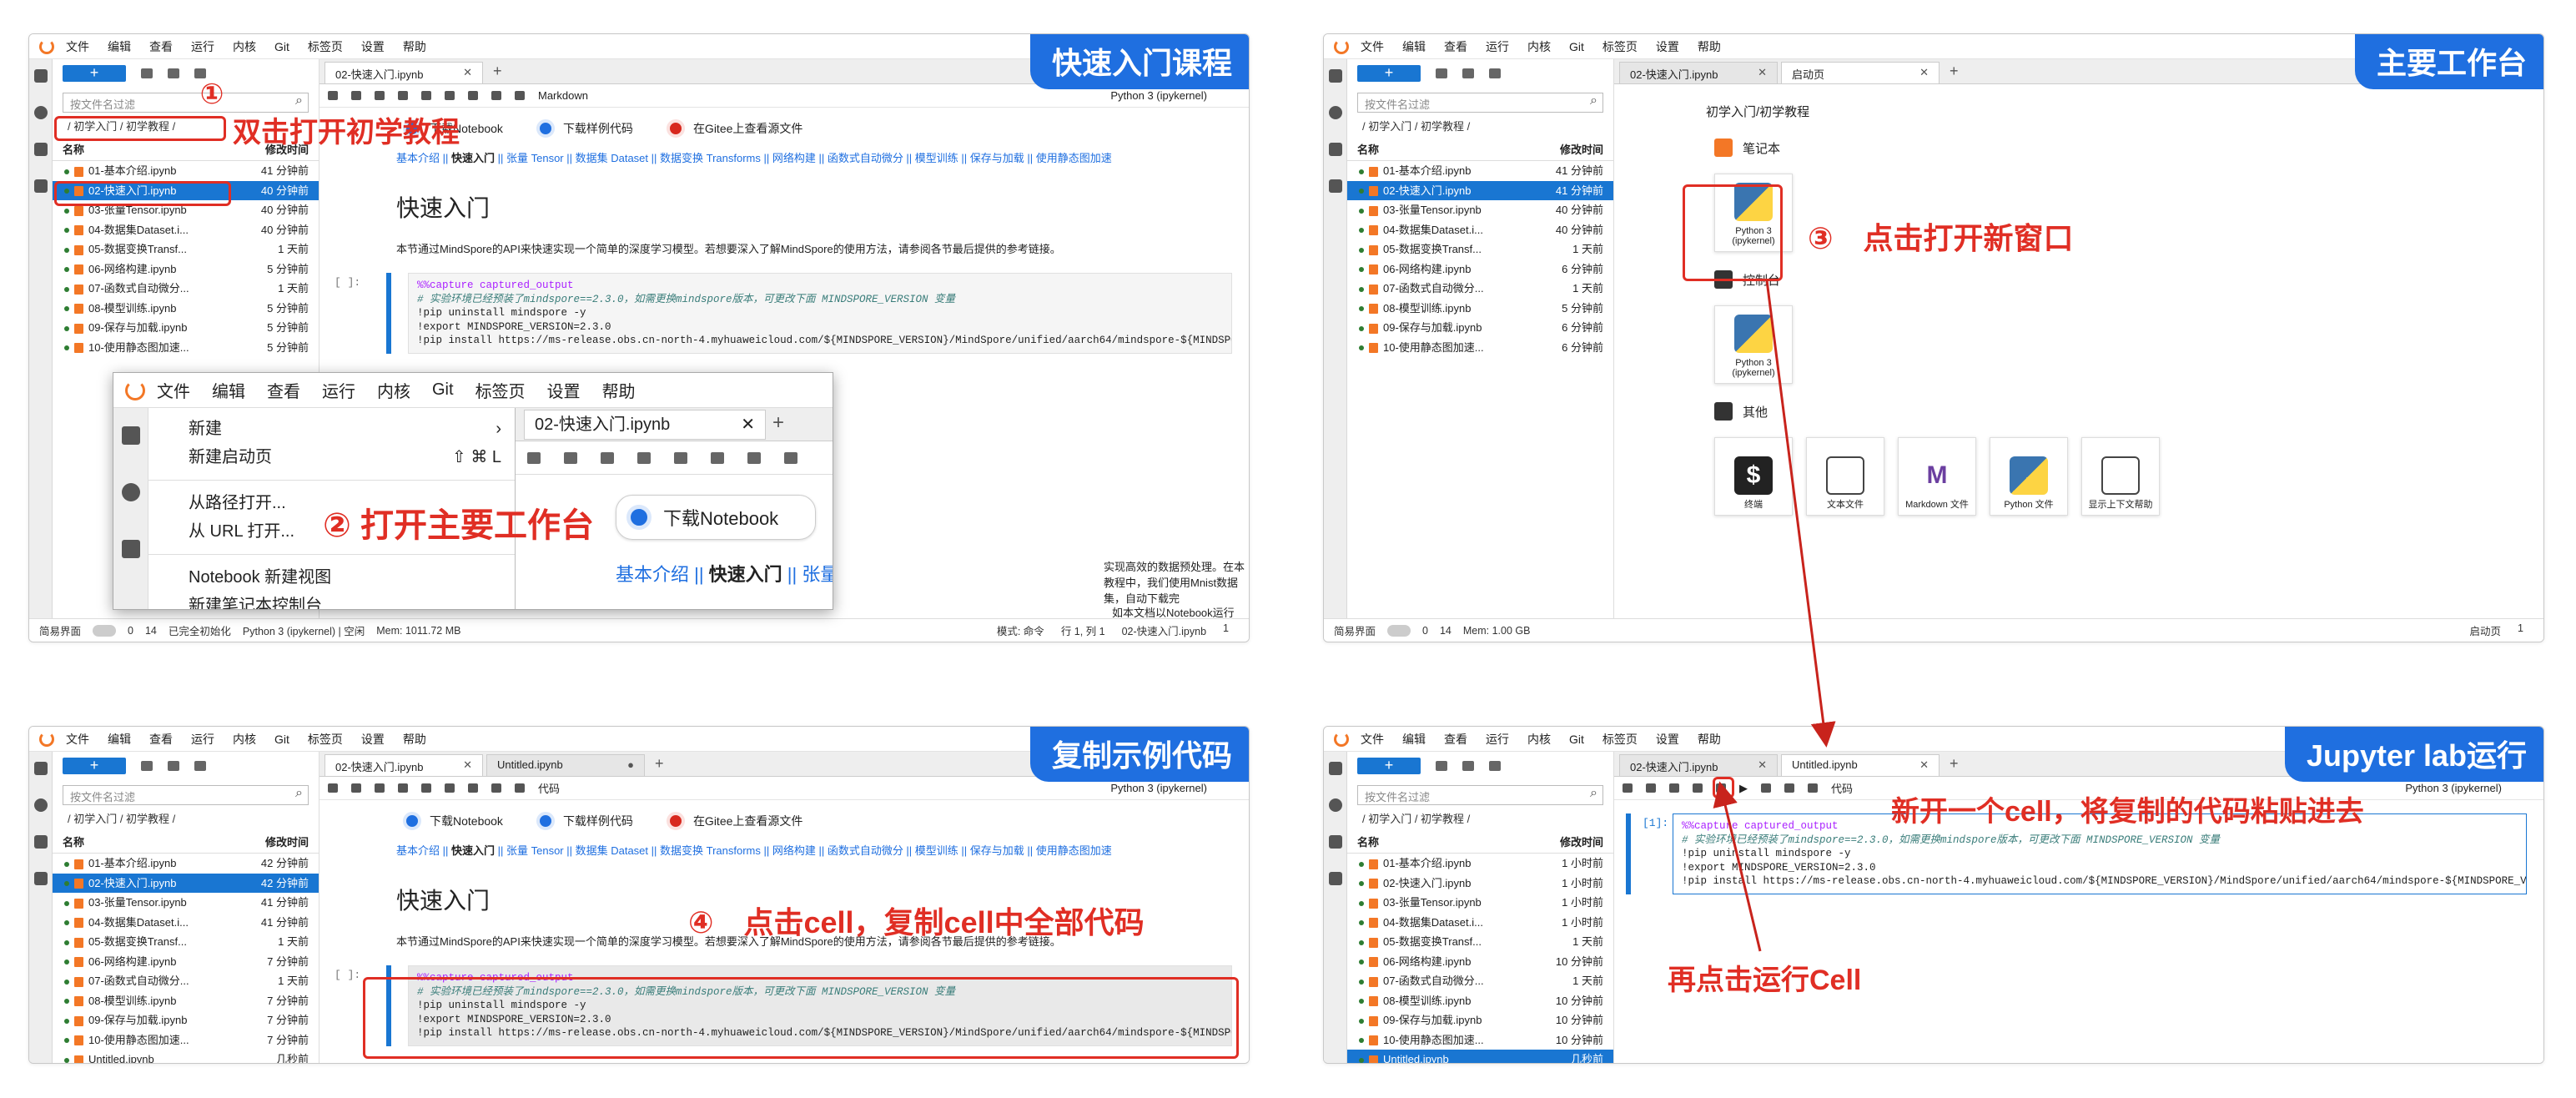 The height and width of the screenshot is (1098, 2576). I want to click on run-icon, so click(450, 788).